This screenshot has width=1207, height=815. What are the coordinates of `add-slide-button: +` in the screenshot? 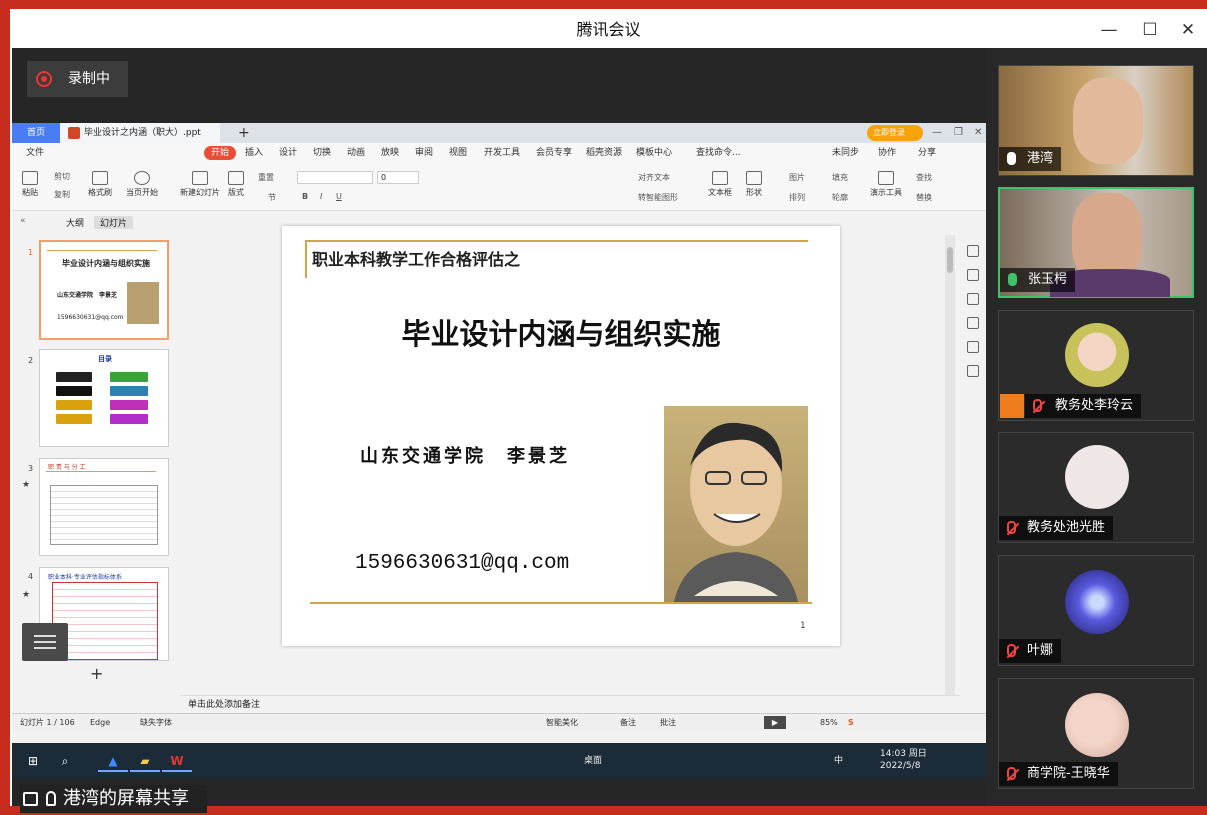 It's located at (96, 673).